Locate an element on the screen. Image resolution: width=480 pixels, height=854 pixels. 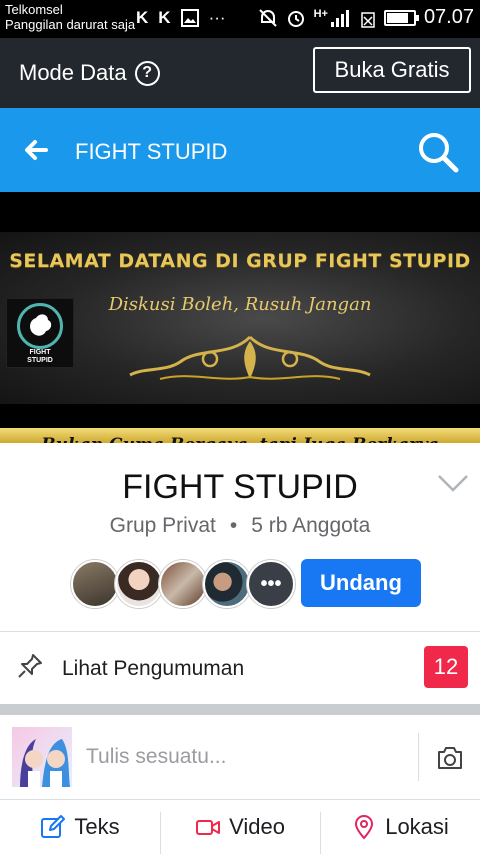
signal-icon is located at coordinates (339, 18).